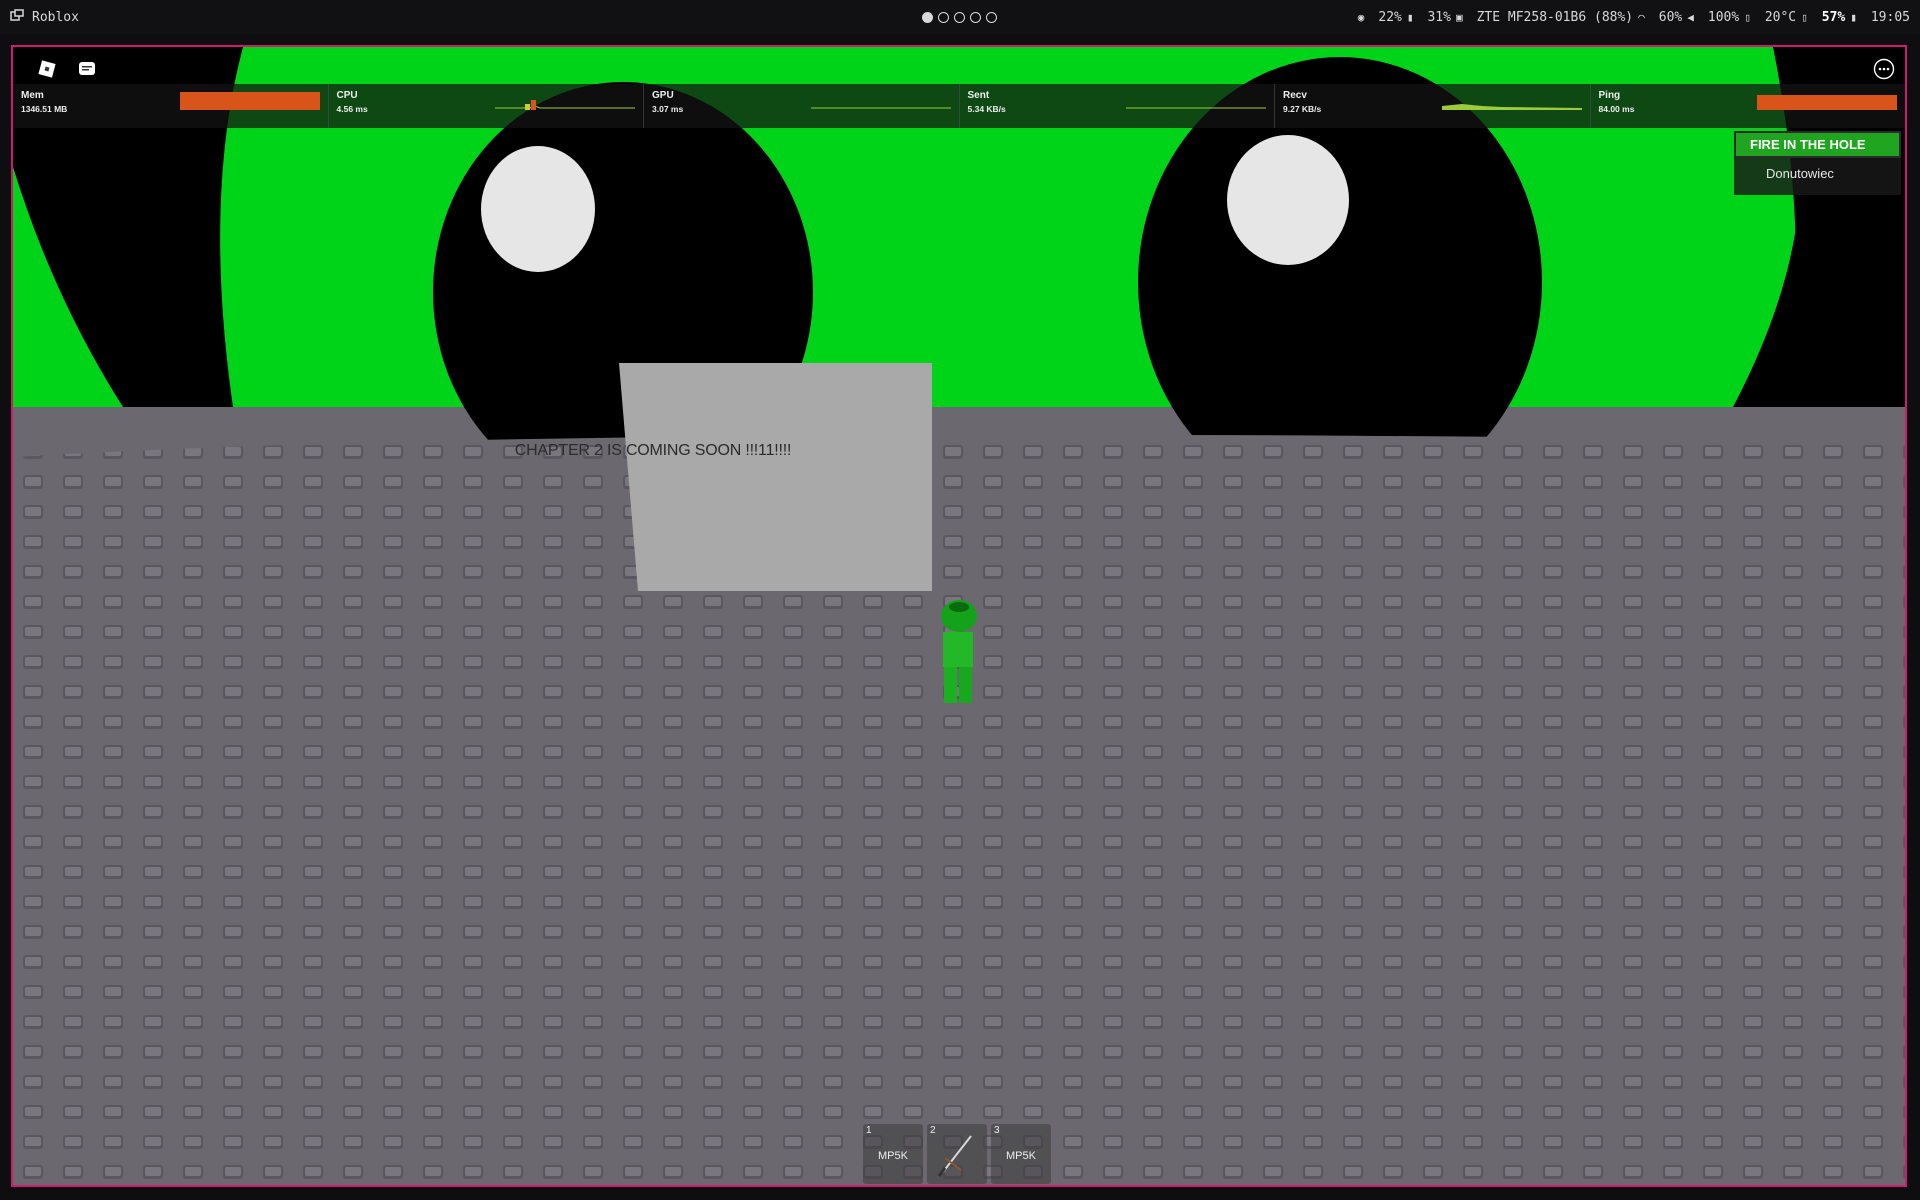  What do you see at coordinates (1817, 176) in the screenshot?
I see `player-list-item: Donutowiec` at bounding box center [1817, 176].